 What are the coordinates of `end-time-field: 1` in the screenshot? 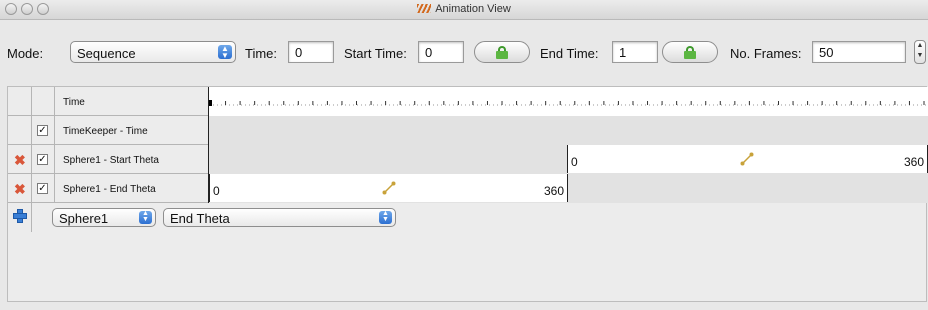 It's located at (635, 52).